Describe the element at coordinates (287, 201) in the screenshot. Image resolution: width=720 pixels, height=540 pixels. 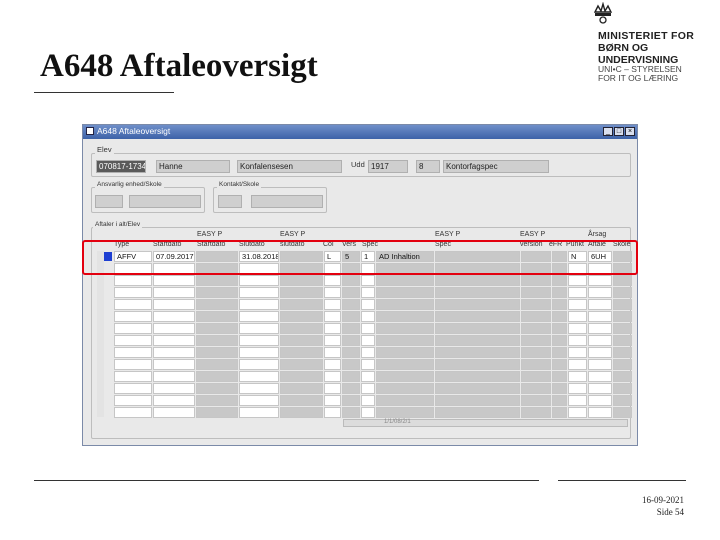
I see `kontakt-name-field` at that location.